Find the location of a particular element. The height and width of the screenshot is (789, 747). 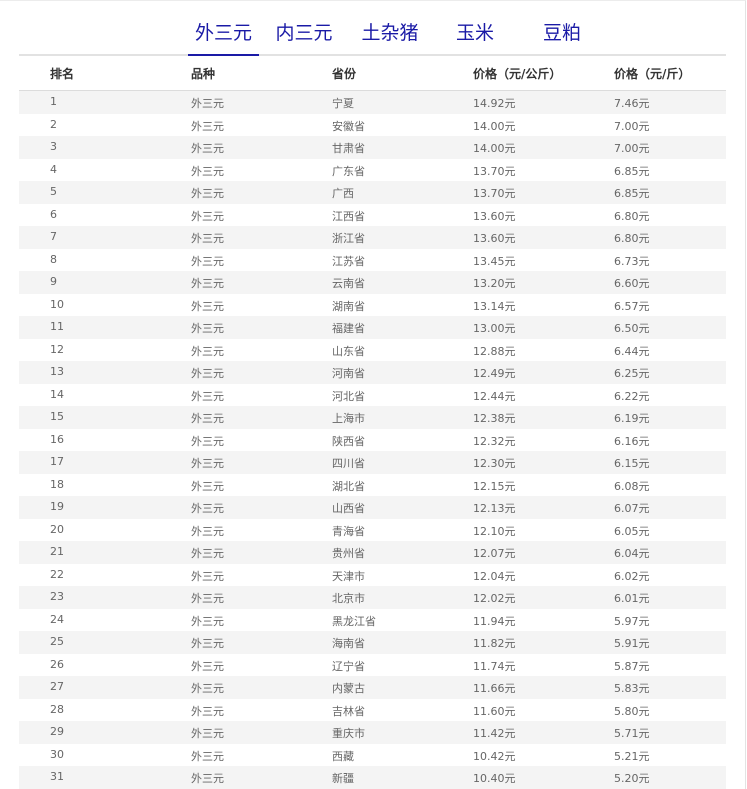

table-row: 14 外三元 河北省 12.44元 6.22元 is located at coordinates (372, 395).